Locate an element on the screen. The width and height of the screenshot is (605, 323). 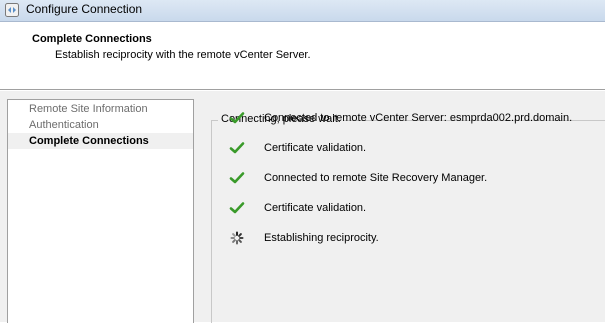
title-bar: Configure Connection is located at coordinates (302, 11).